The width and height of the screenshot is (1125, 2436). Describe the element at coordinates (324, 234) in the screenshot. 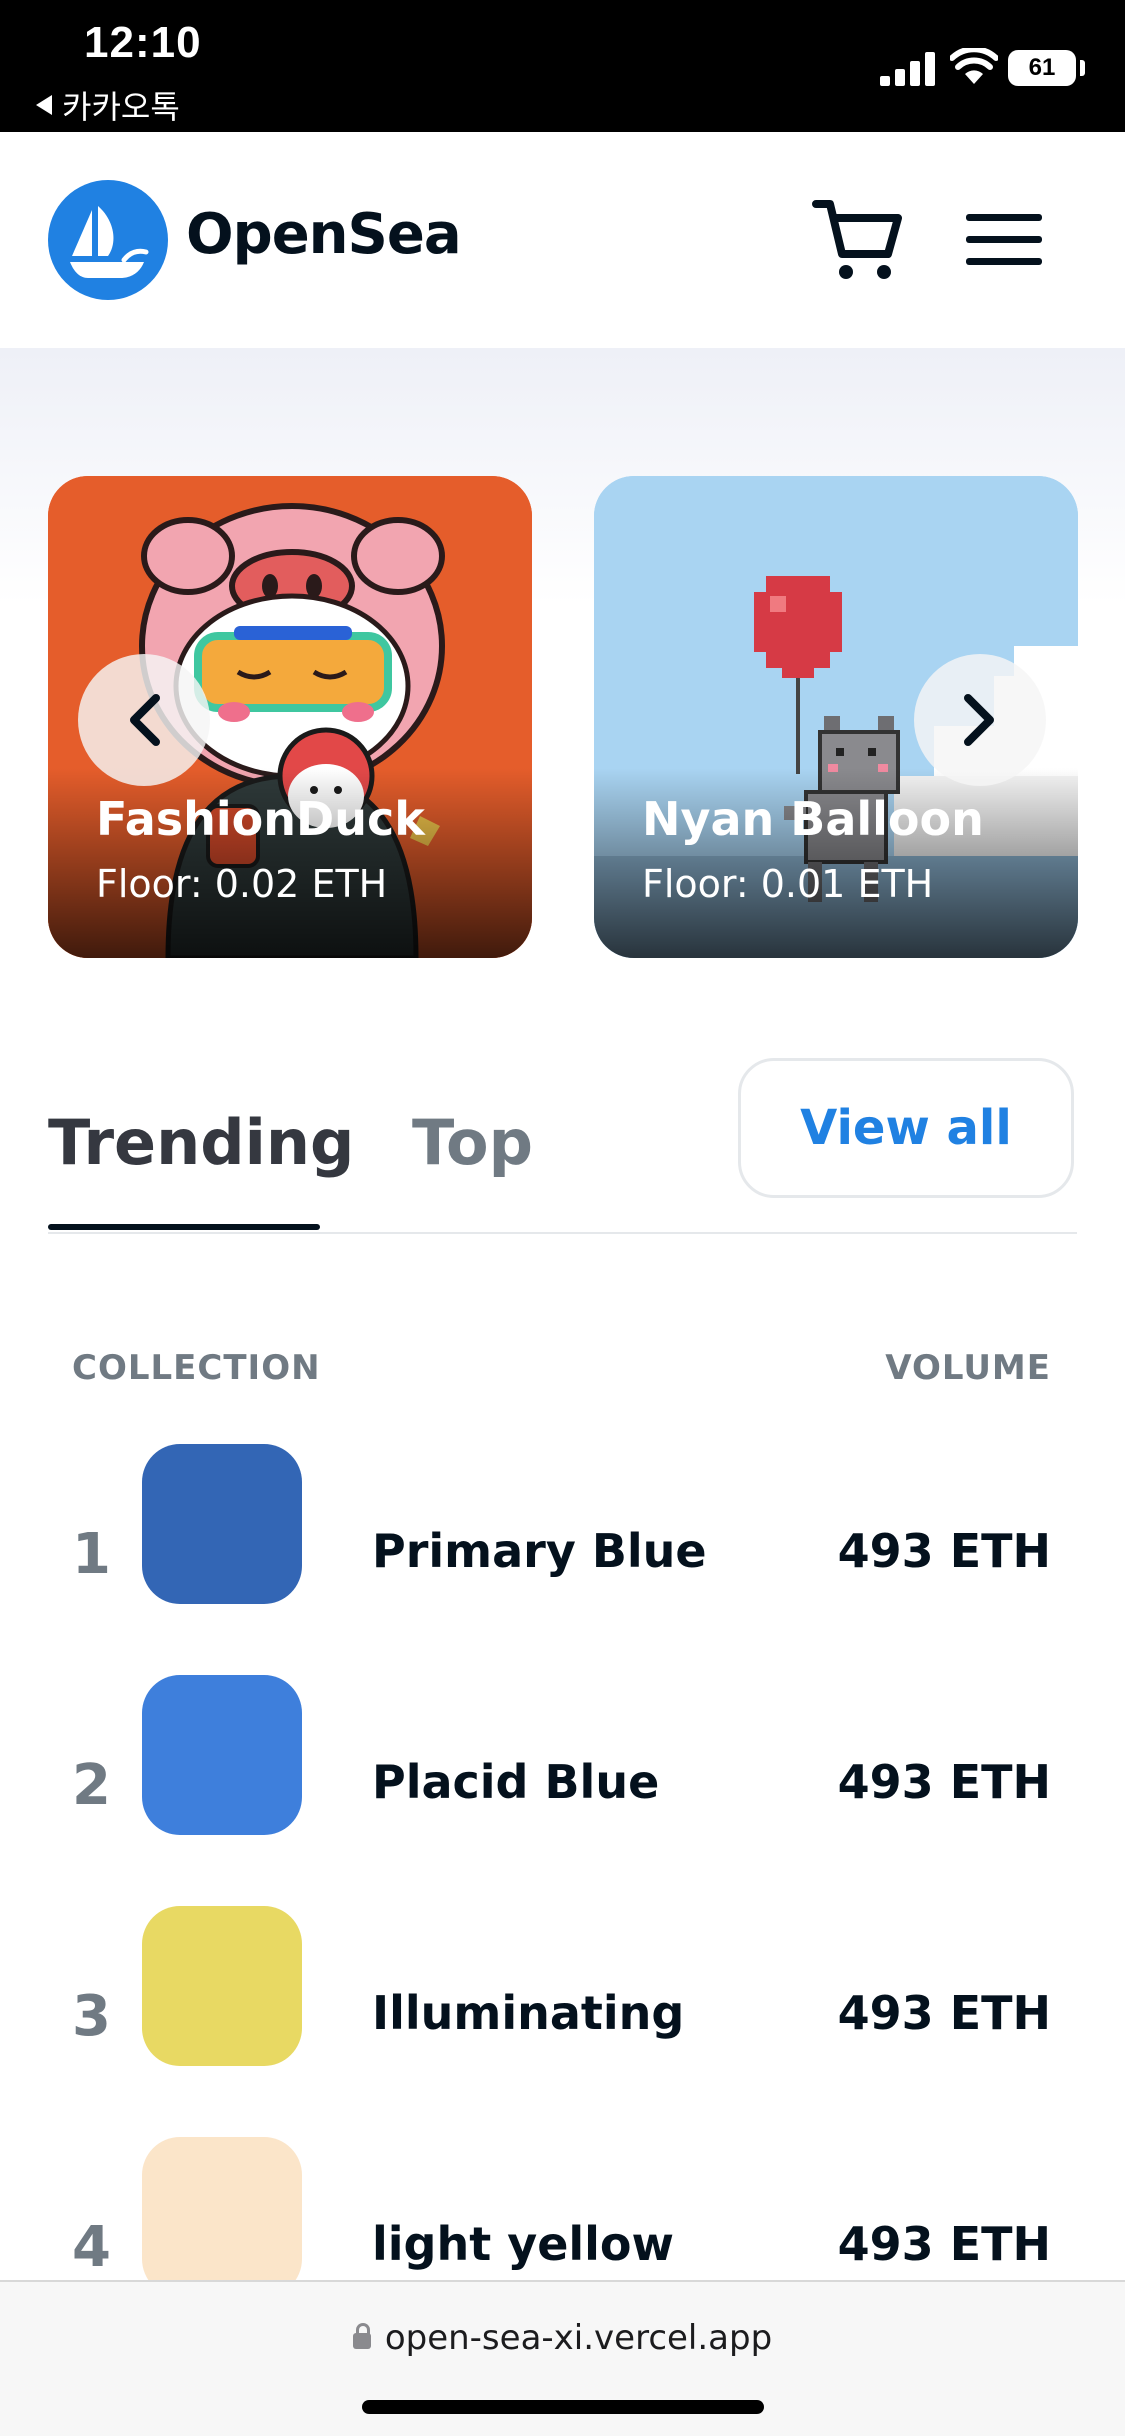

I see `brand-name: OpenSea` at that location.